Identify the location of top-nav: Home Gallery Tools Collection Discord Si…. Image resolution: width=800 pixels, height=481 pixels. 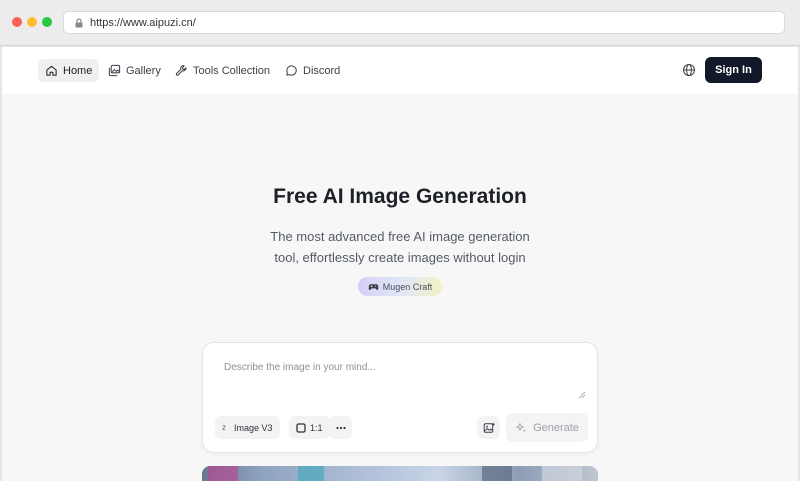
(400, 70).